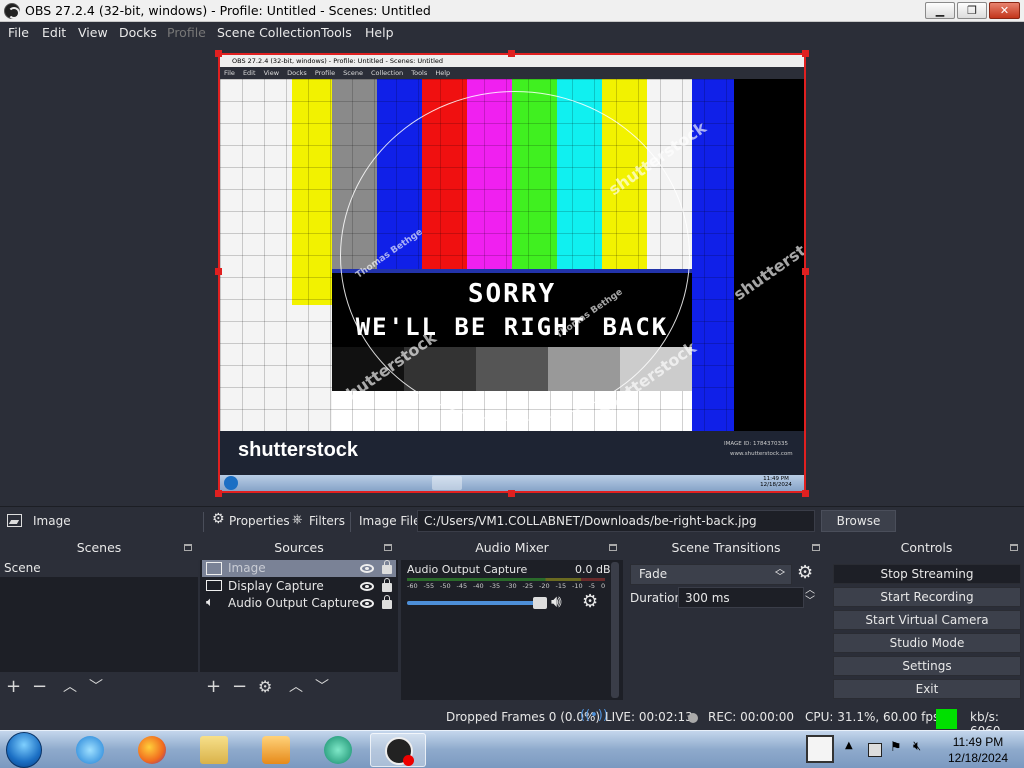 The image size is (1024, 768). Describe the element at coordinates (12, 11) in the screenshot. I see `obs-logo-icon` at that location.